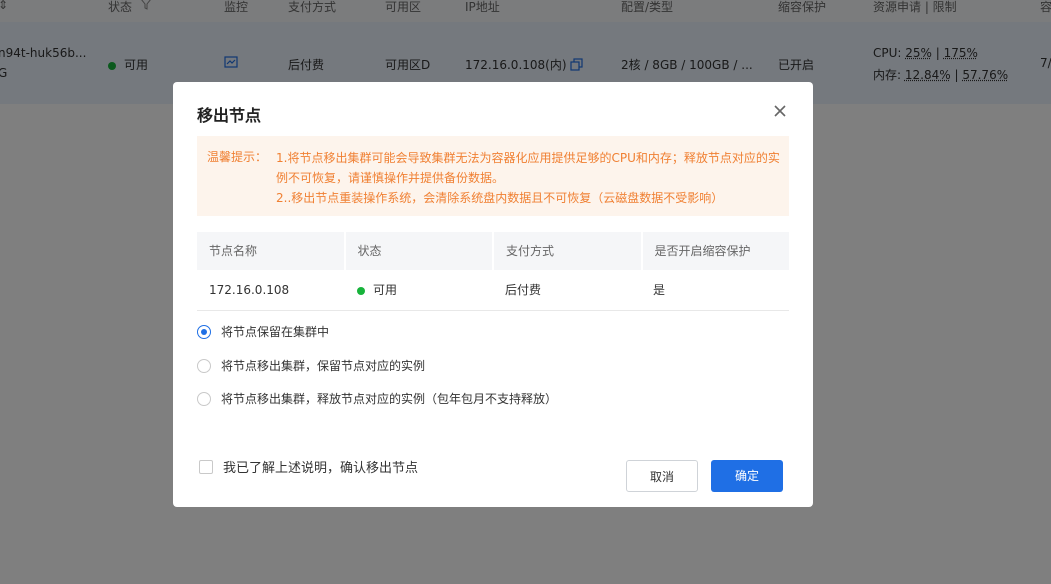 Image resolution: width=1051 pixels, height=584 pixels. I want to click on cell-protection: 是, so click(659, 290).